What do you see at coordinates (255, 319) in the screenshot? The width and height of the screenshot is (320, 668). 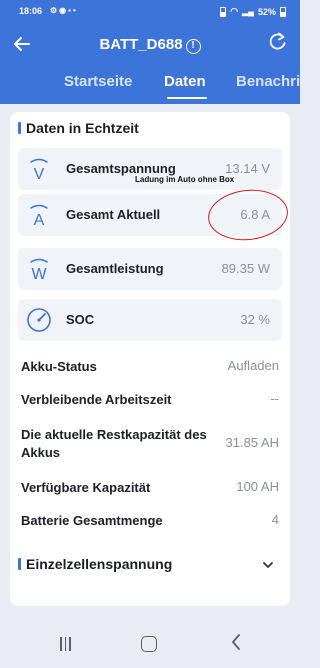 I see `metric-value: 32 %` at bounding box center [255, 319].